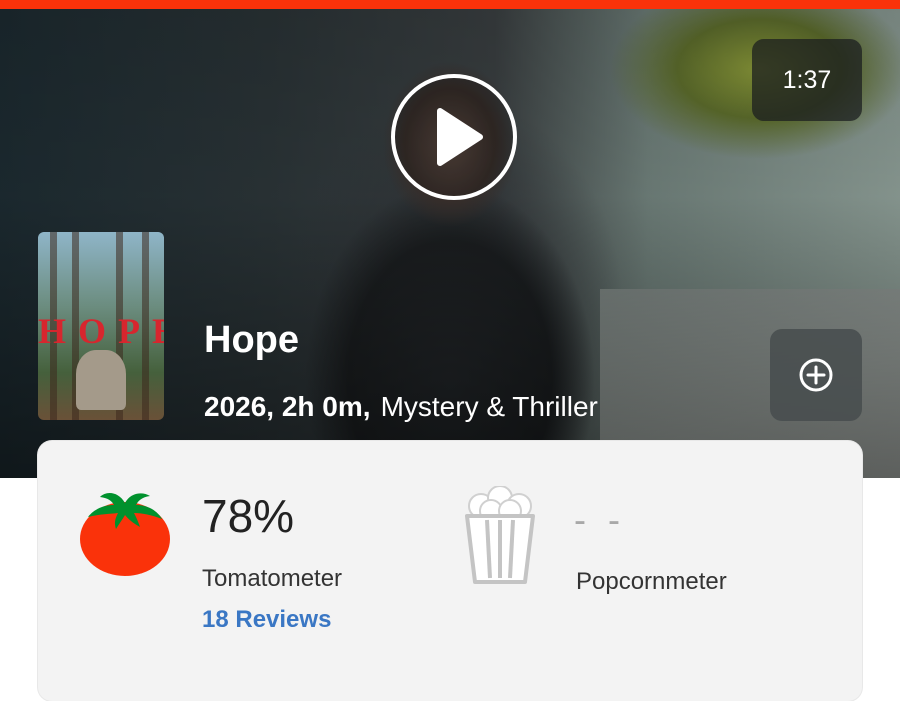 The width and height of the screenshot is (900, 701). Describe the element at coordinates (125, 534) in the screenshot. I see `tomato-icon` at that location.